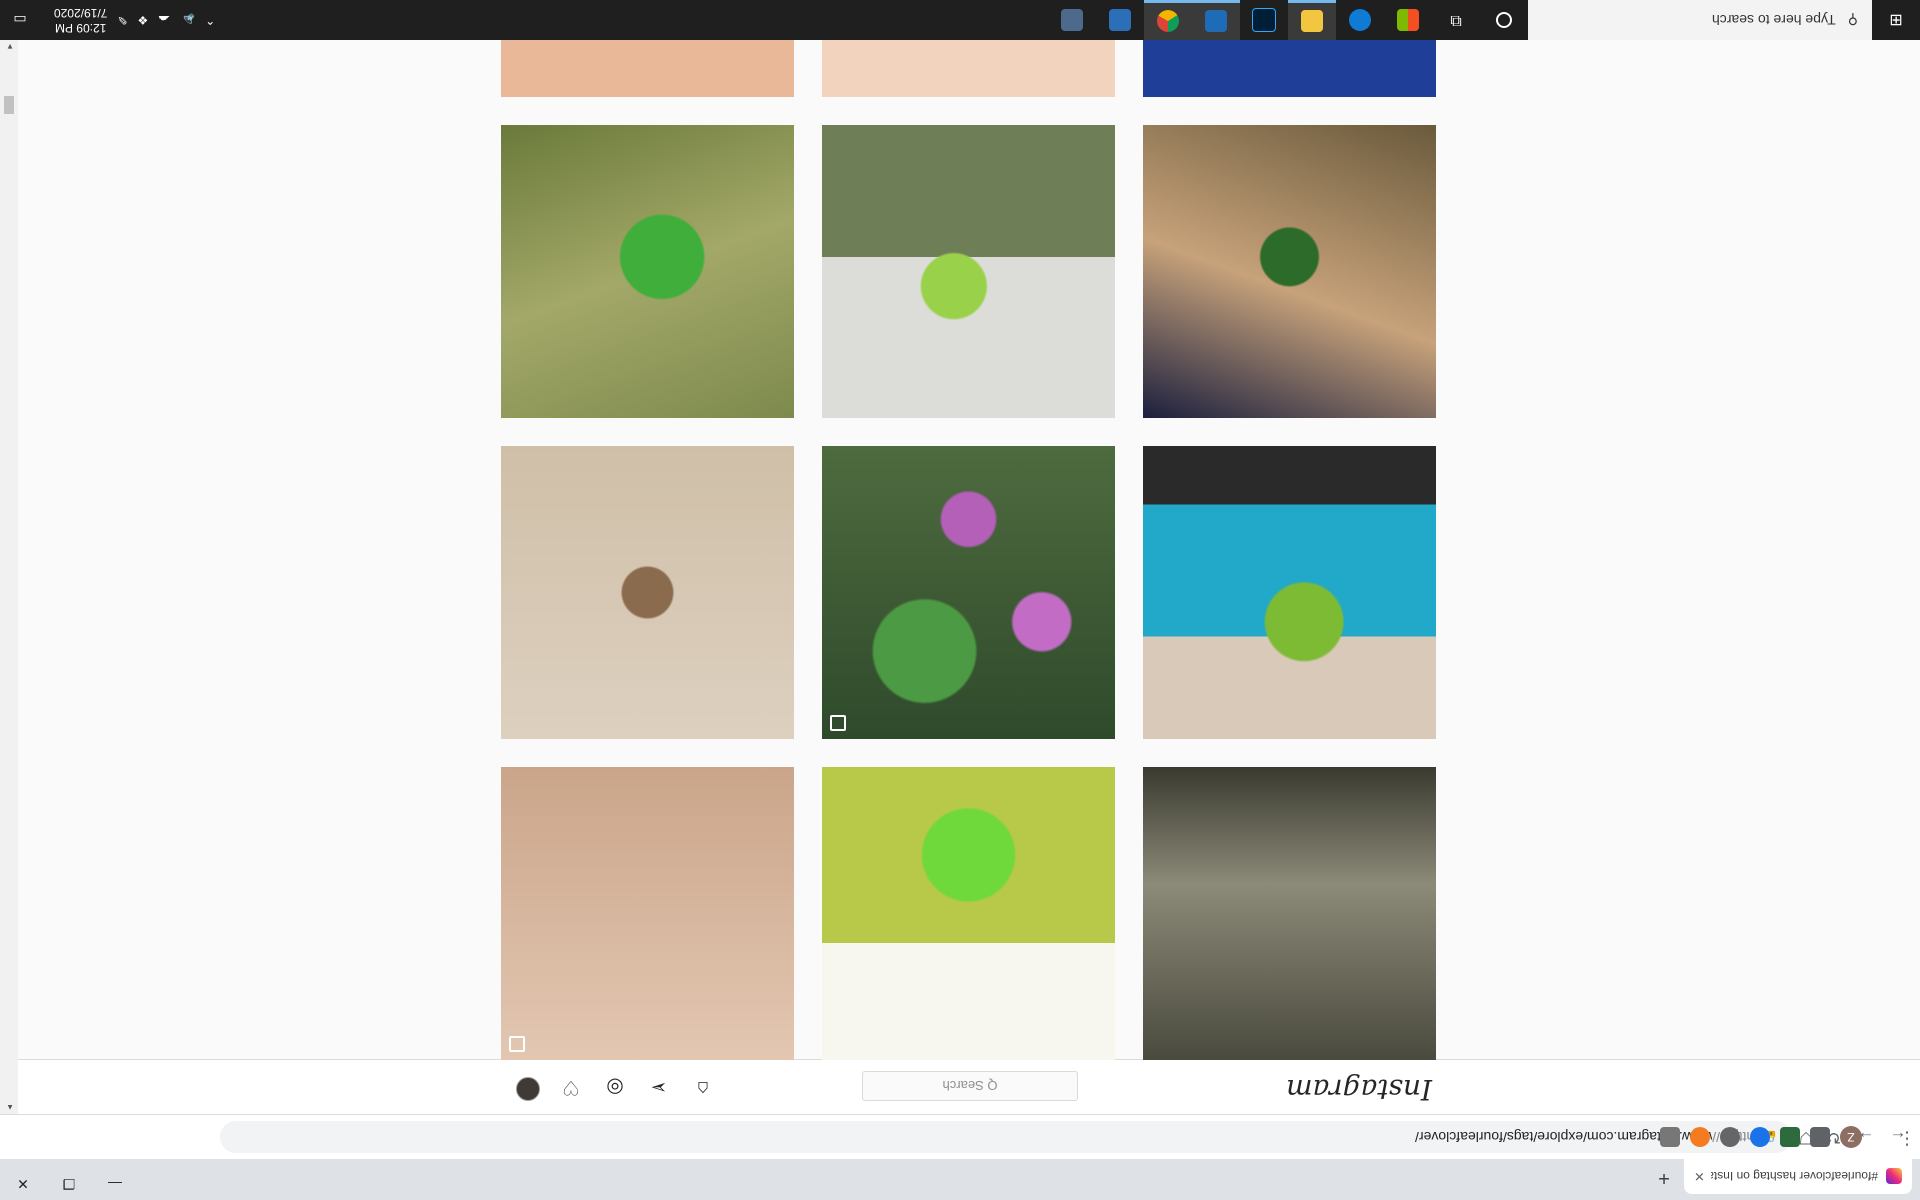  I want to click on extension-g-icon, so click(1670, 1137).